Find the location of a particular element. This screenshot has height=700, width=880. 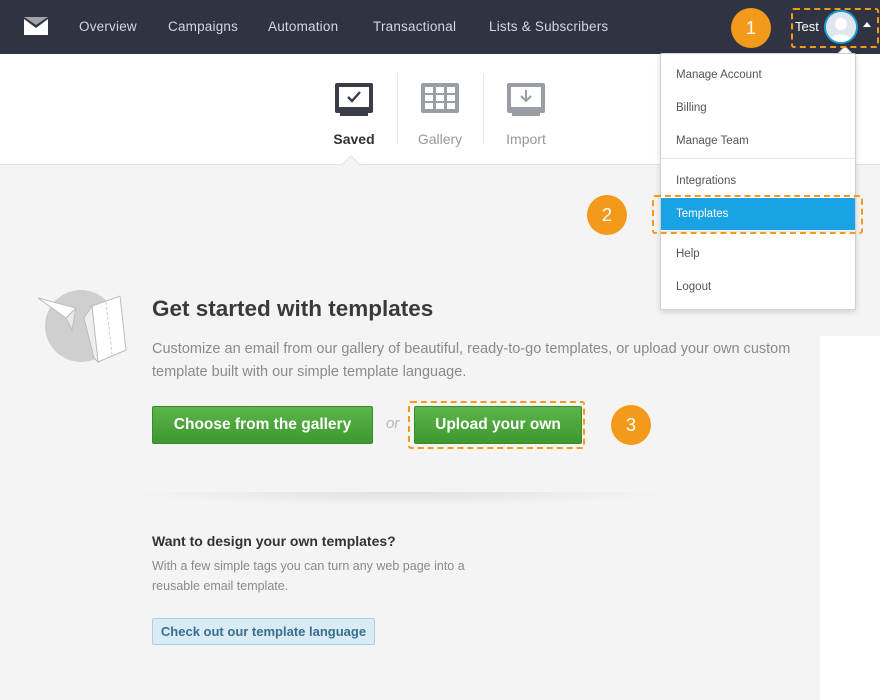

section-divider is located at coordinates (400, 499).